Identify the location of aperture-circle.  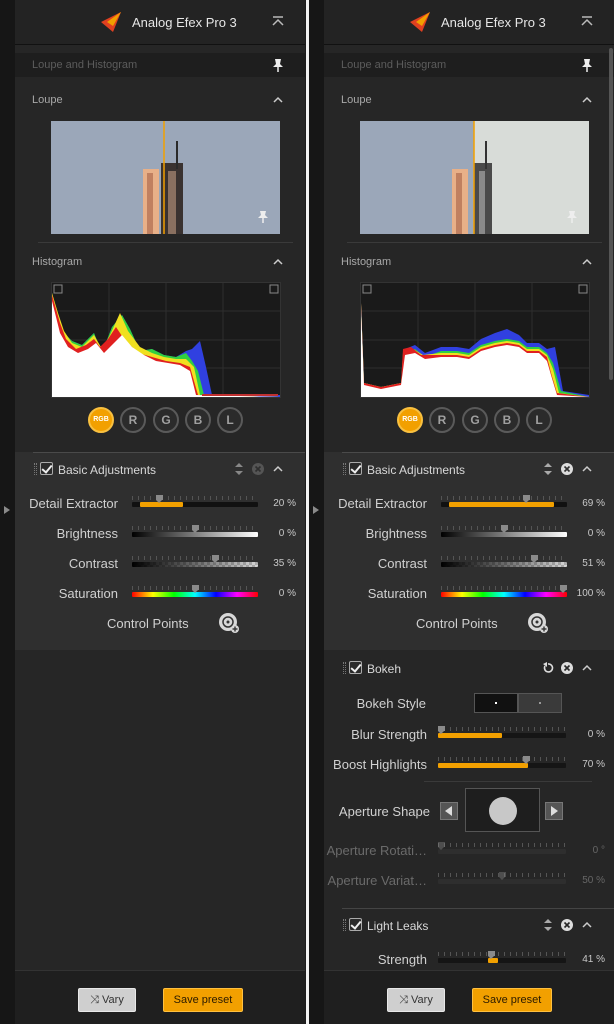
(503, 811).